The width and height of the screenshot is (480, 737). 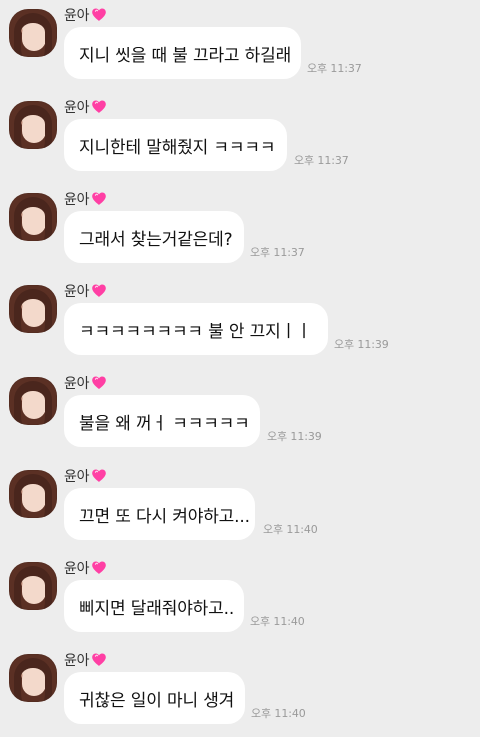 I want to click on message-bubble: 불을 왜 꺼ㅓ ㅋㅋㅋㅋㅋ, so click(x=162, y=421).